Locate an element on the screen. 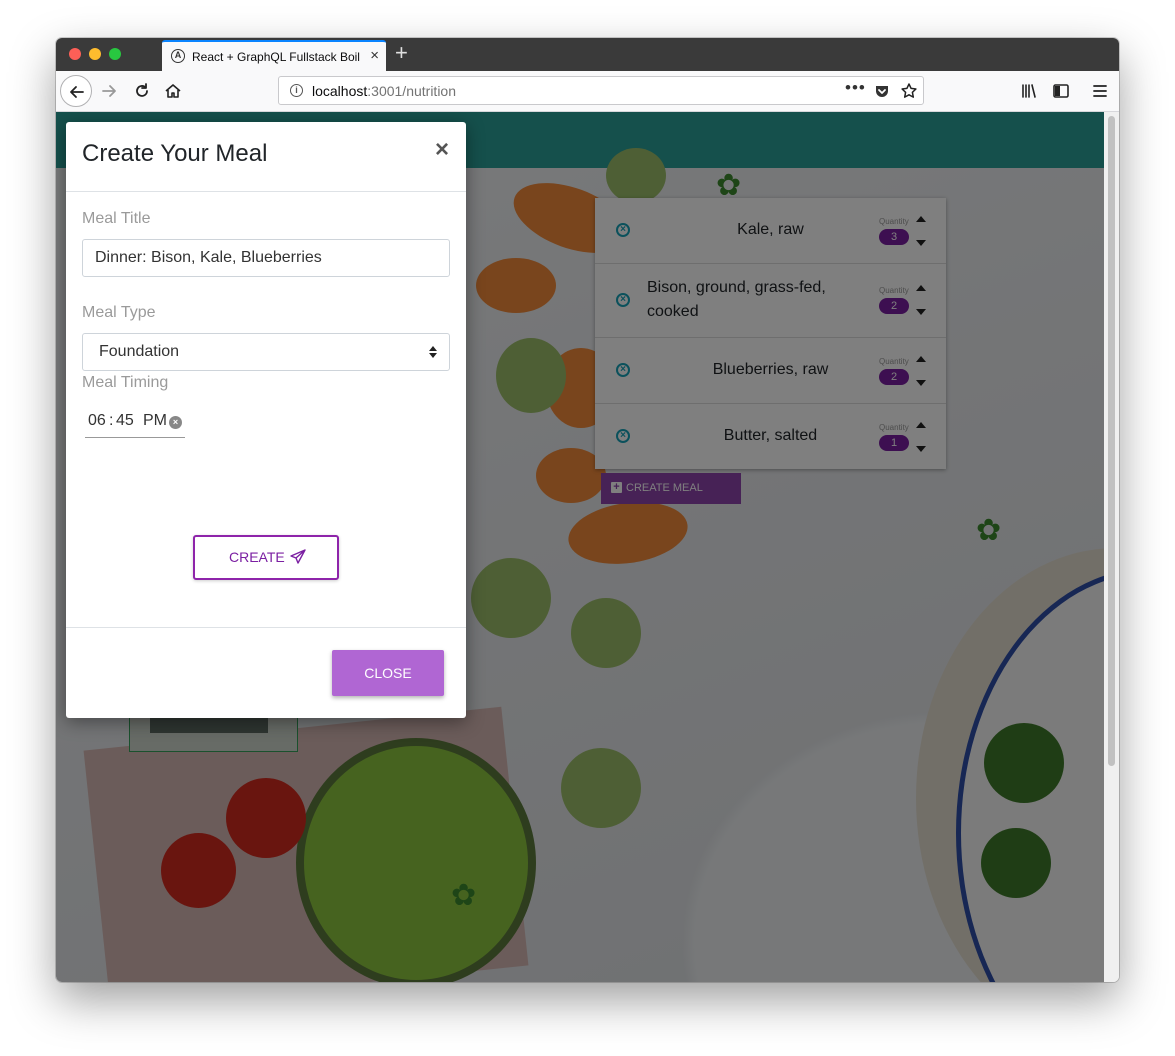 Image resolution: width=1175 pixels, height=1056 pixels. modal-footer-divider is located at coordinates (266, 627).